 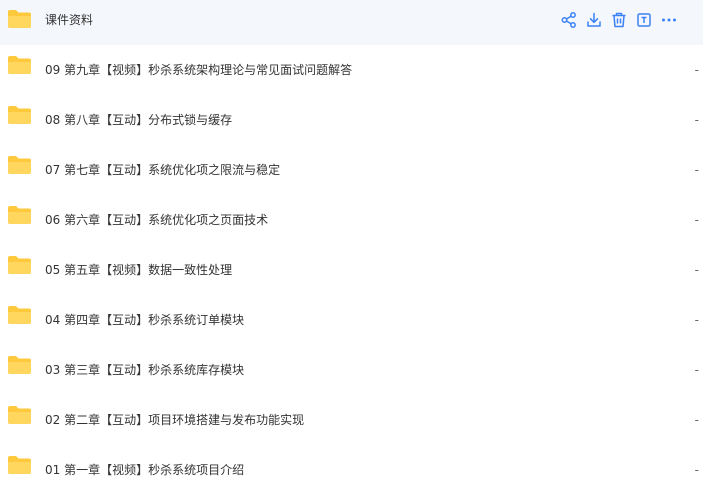 What do you see at coordinates (139, 270) in the screenshot?
I see `file-name: 05 第五章【视频】数据一致性处理` at bounding box center [139, 270].